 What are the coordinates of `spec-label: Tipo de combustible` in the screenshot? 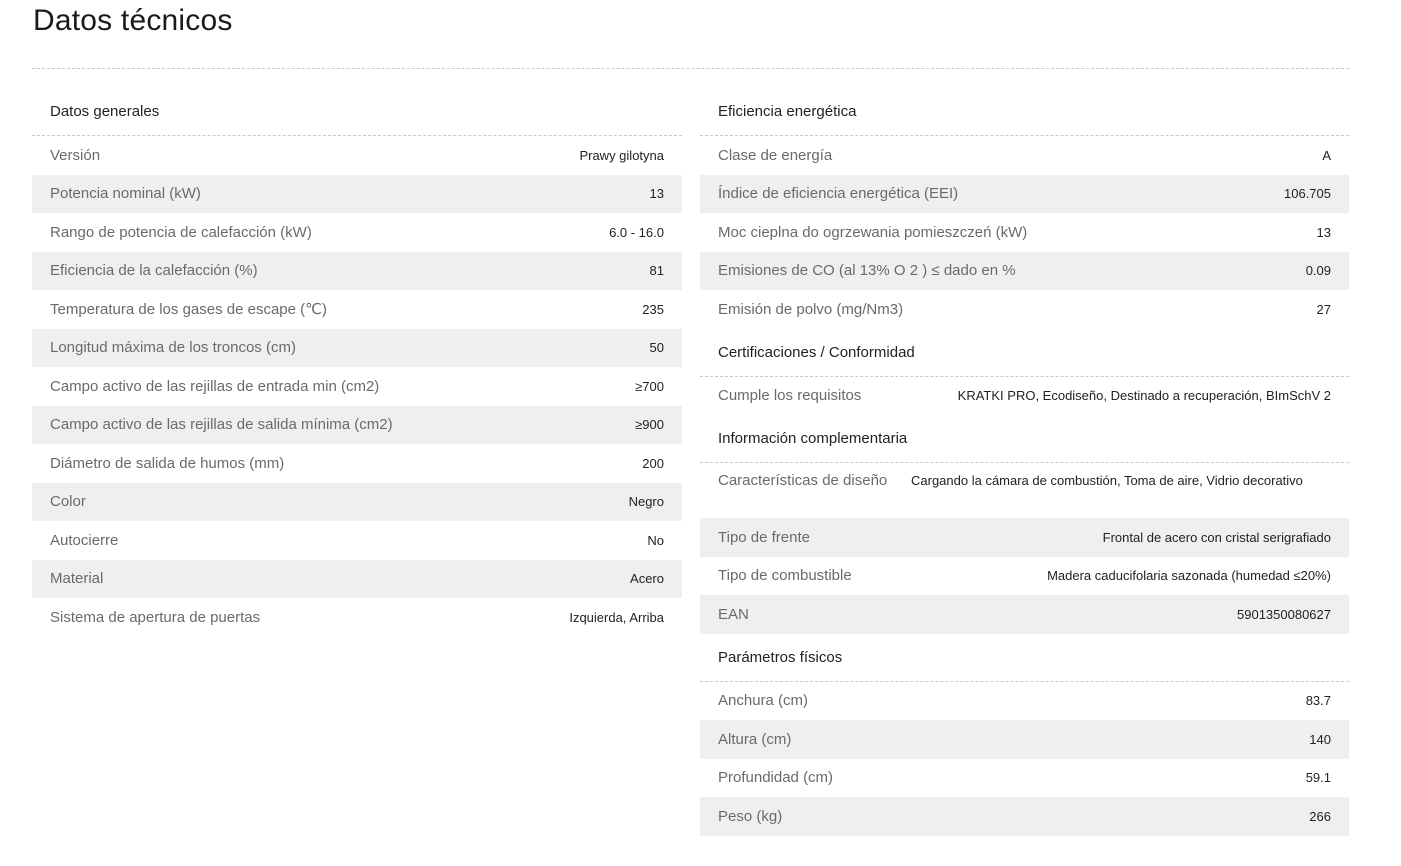 It's located at (785, 576).